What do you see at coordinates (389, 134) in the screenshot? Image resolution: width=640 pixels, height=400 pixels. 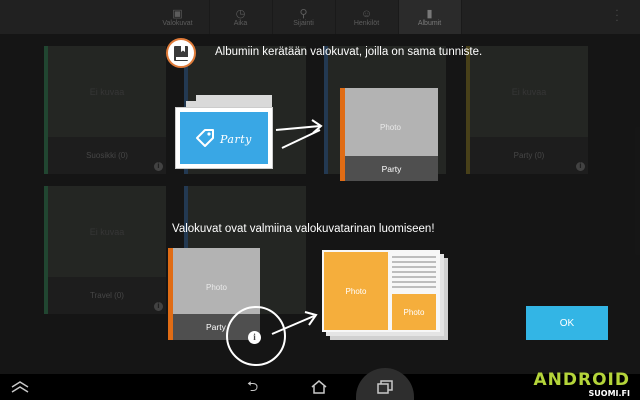 I see `album-card-preview: Photo Party` at bounding box center [389, 134].